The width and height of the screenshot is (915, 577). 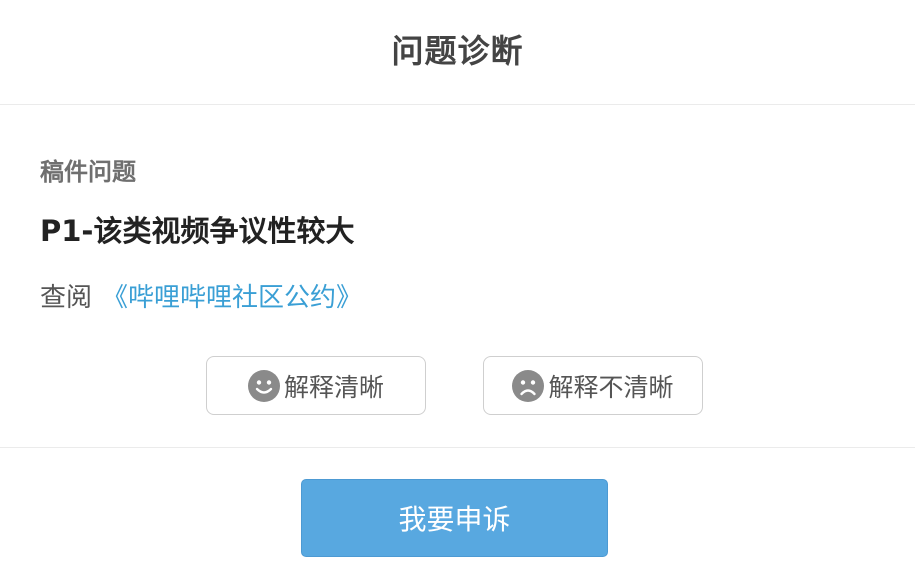 I want to click on problem-title: P1-该类视频争议性较大, so click(x=197, y=231).